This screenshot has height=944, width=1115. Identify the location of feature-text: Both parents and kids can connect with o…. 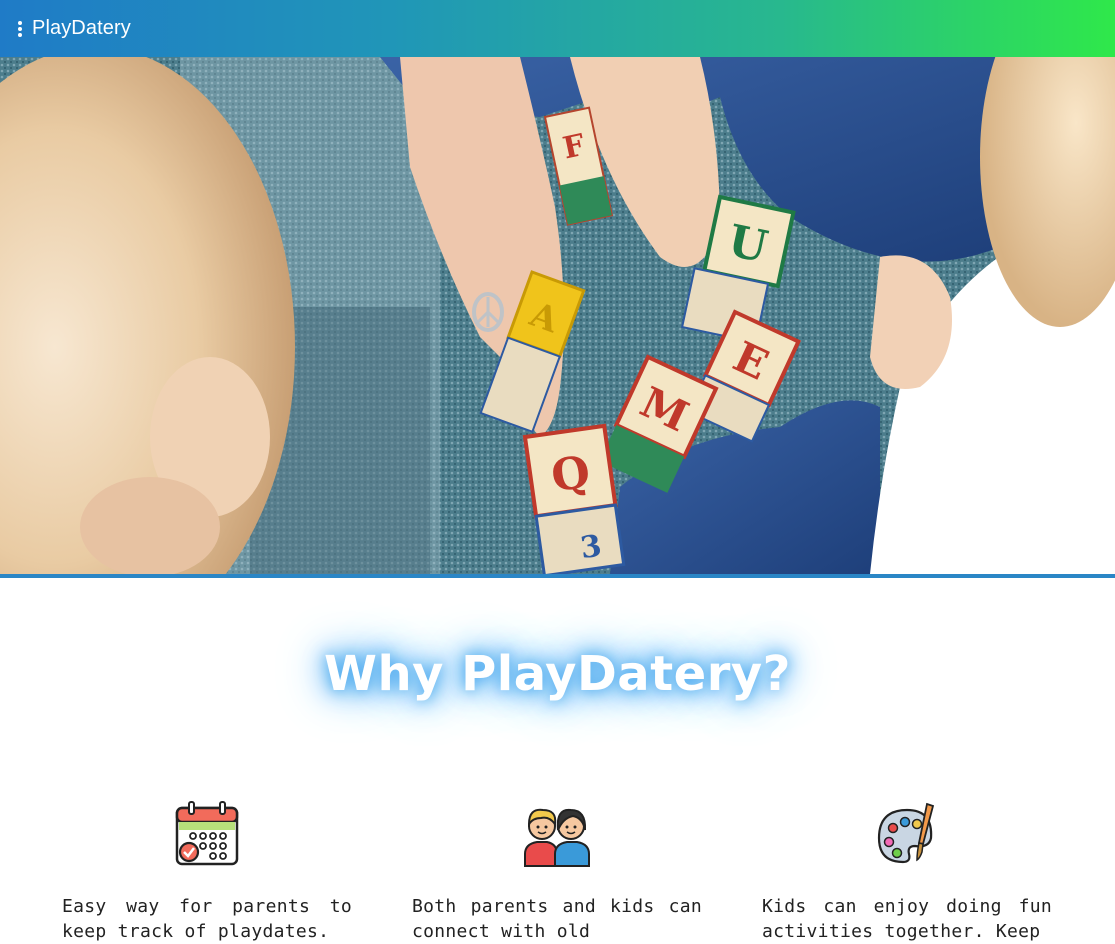
(557, 919).